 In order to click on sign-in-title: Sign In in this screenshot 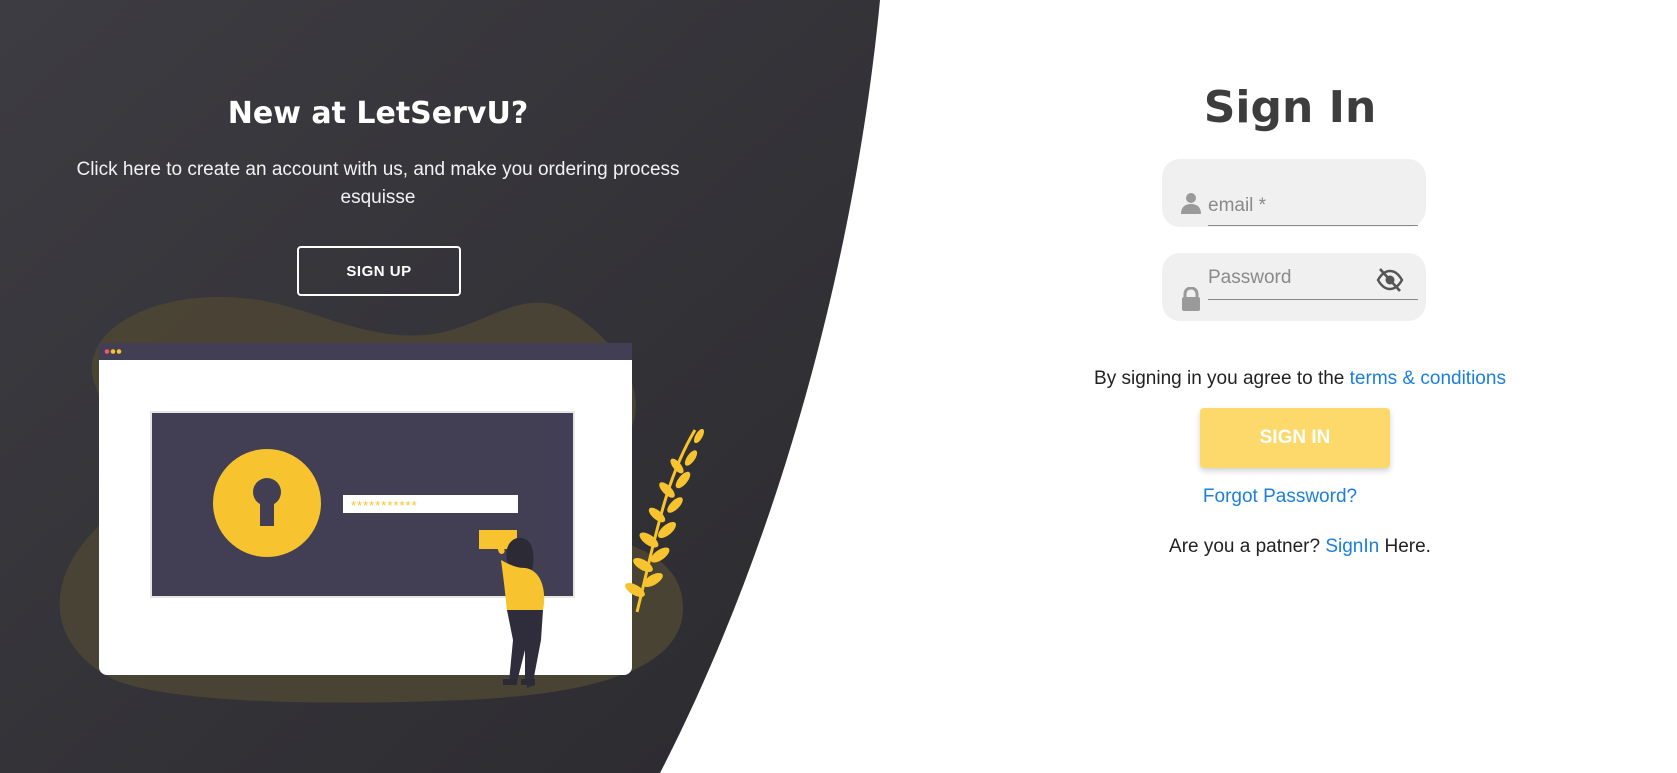, I will do `click(1290, 107)`.